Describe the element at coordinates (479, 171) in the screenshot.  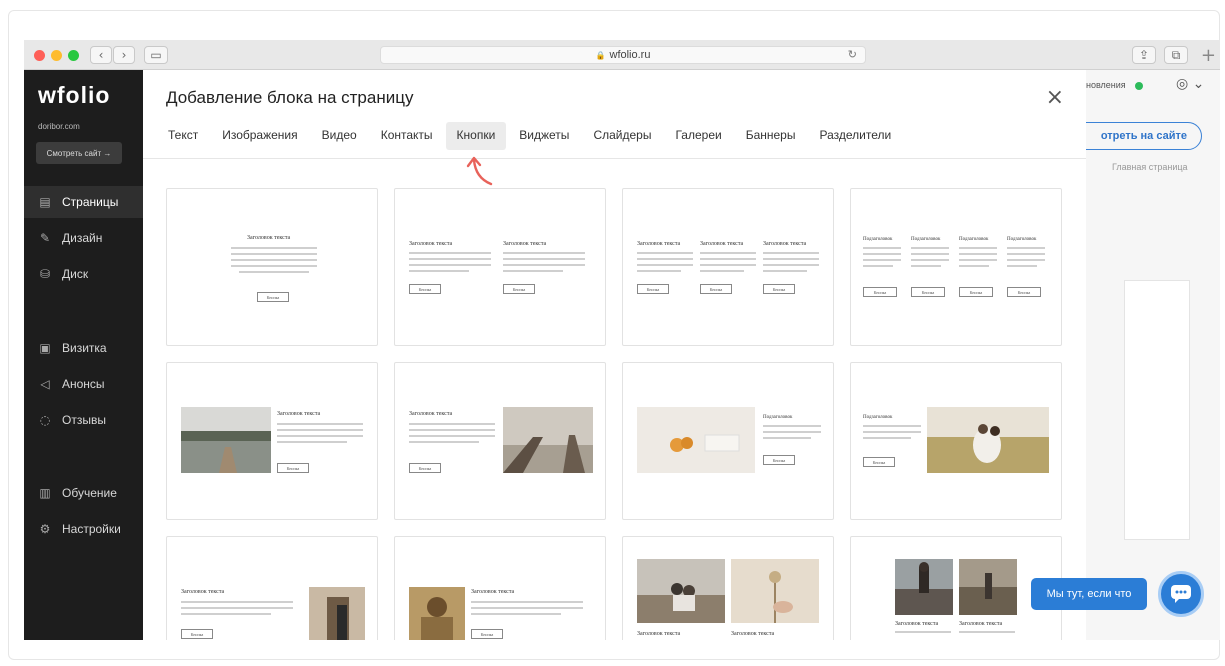
I see `pointer-arrow-icon` at that location.